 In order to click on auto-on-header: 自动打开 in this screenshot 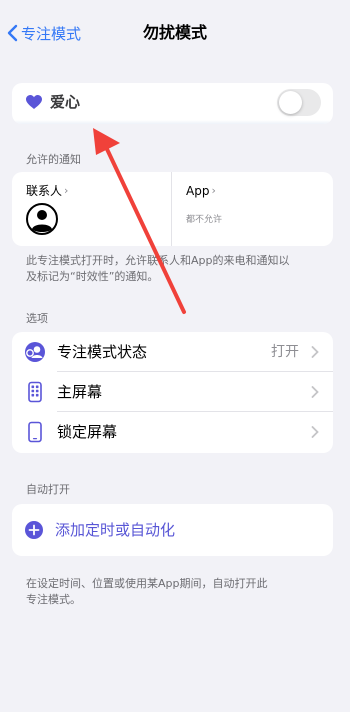, I will do `click(48, 489)`.